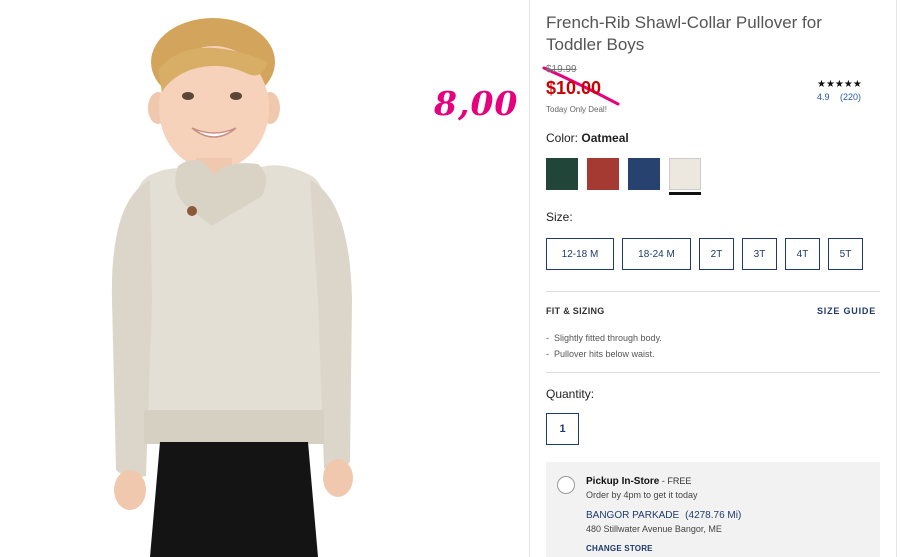 Image resolution: width=901 pixels, height=557 pixels. Describe the element at coordinates (570, 394) in the screenshot. I see `quantity-label: Quantity:` at that location.